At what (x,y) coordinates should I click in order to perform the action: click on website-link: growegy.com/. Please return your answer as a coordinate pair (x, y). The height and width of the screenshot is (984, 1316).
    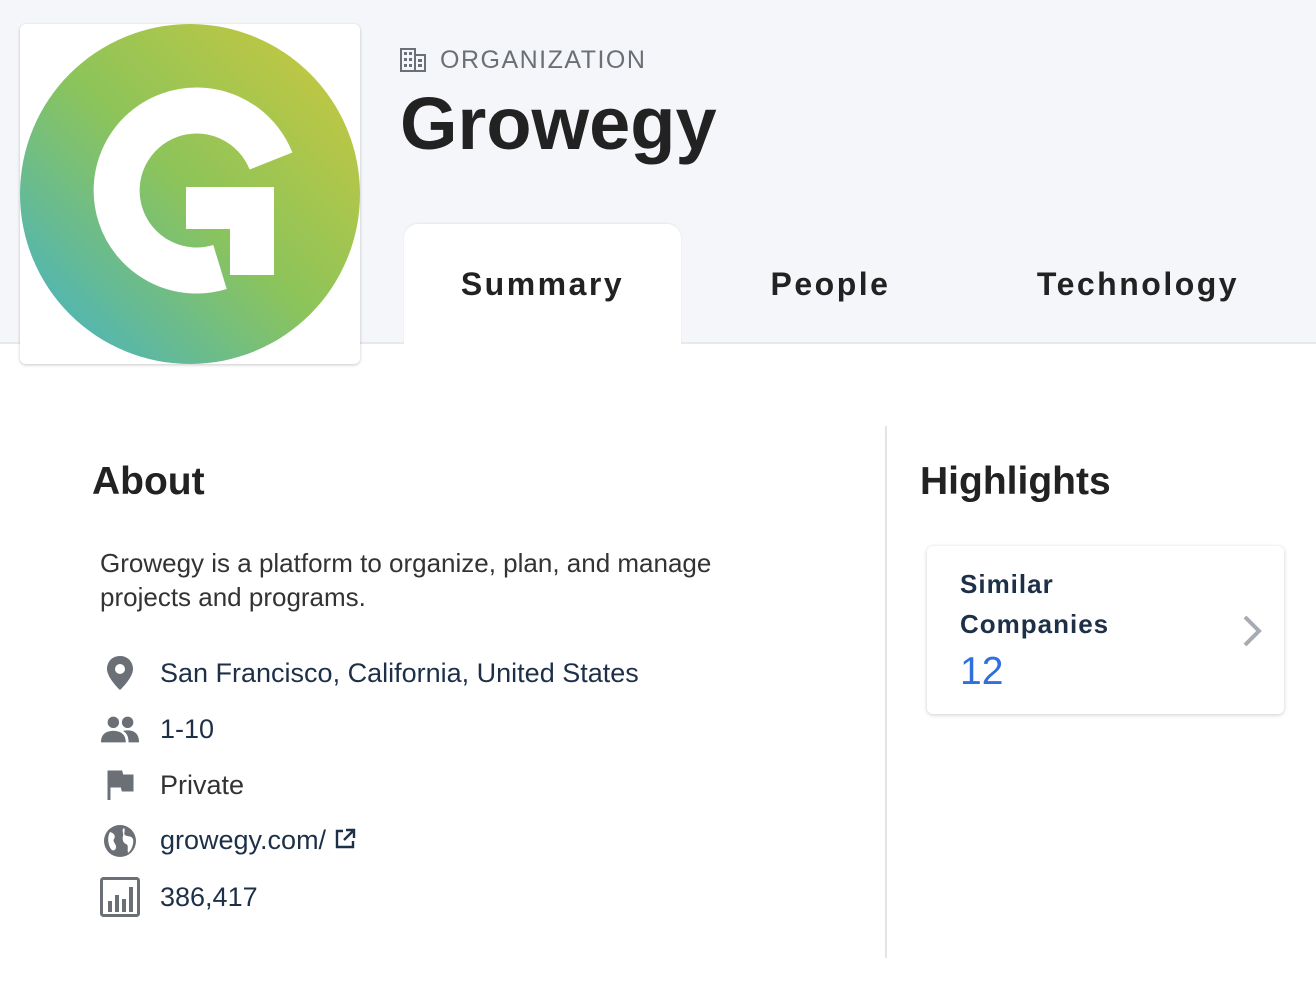
    Looking at the image, I should click on (243, 840).